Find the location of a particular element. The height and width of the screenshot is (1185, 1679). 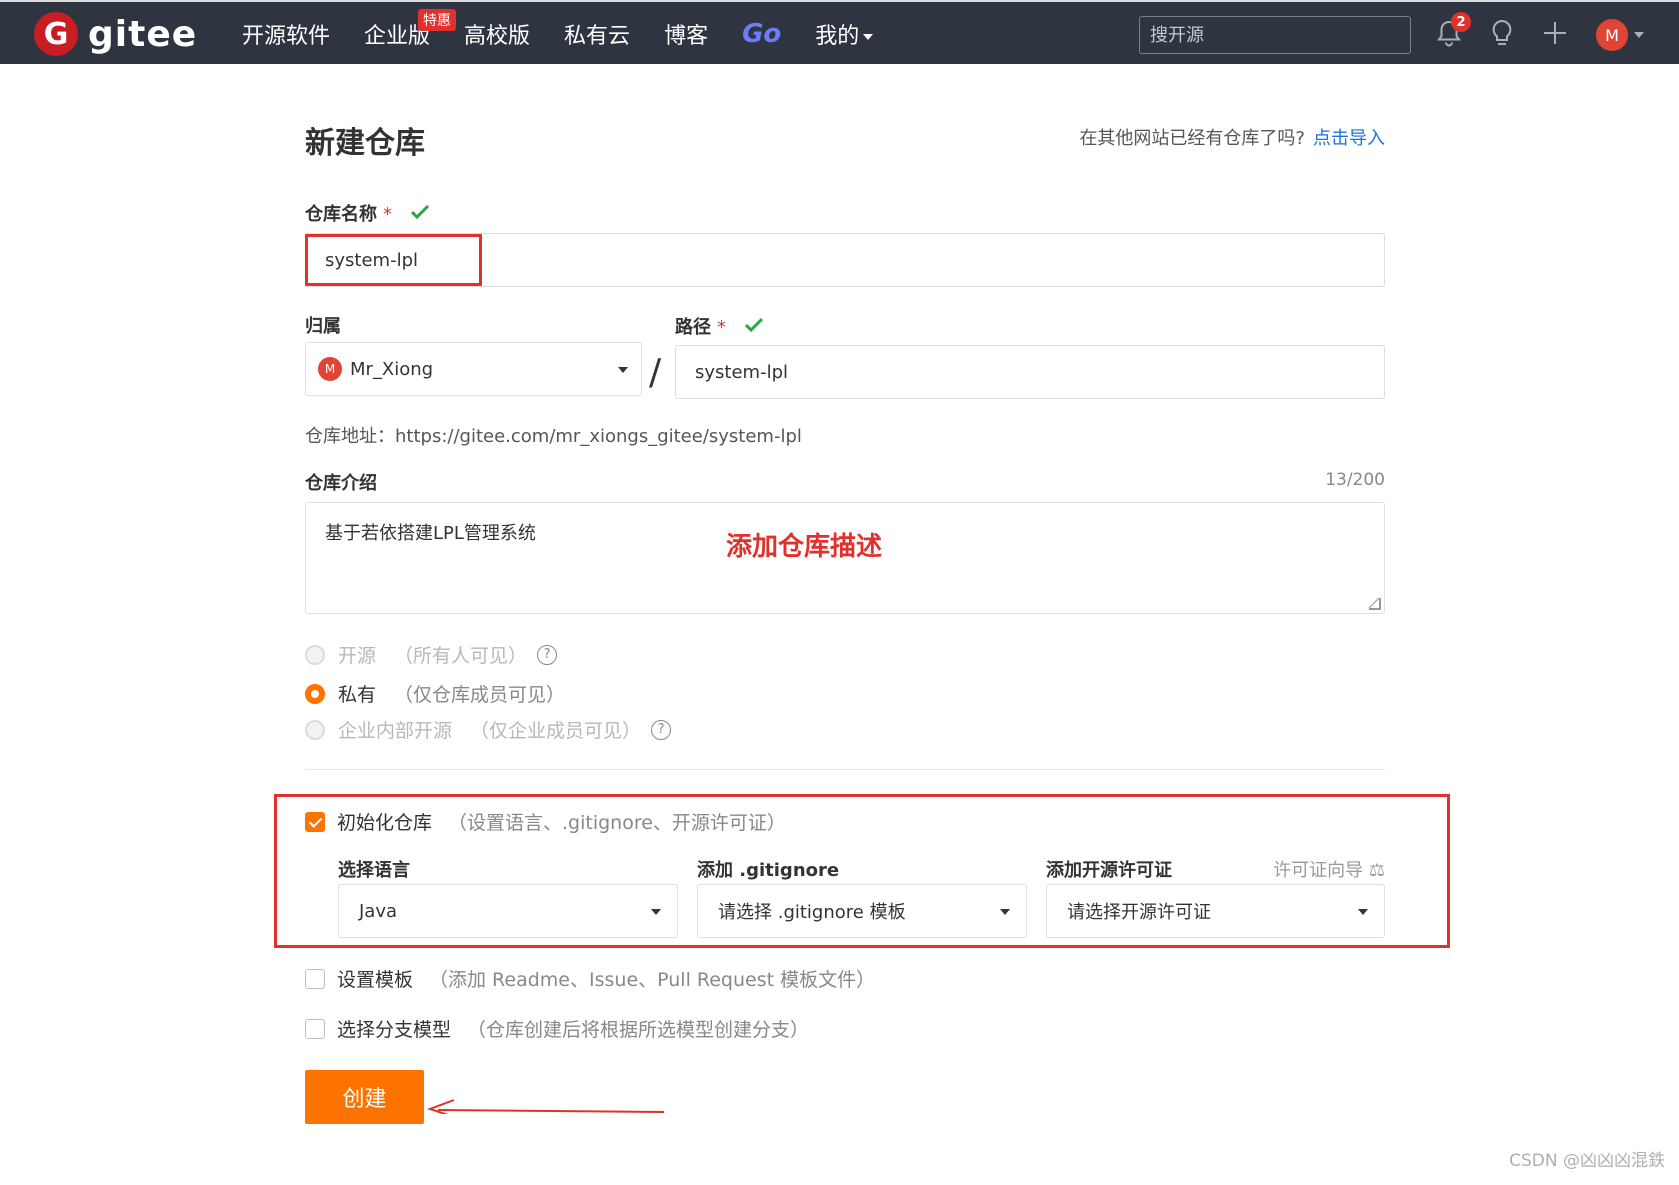

user-avatar: M is located at coordinates (1612, 35).